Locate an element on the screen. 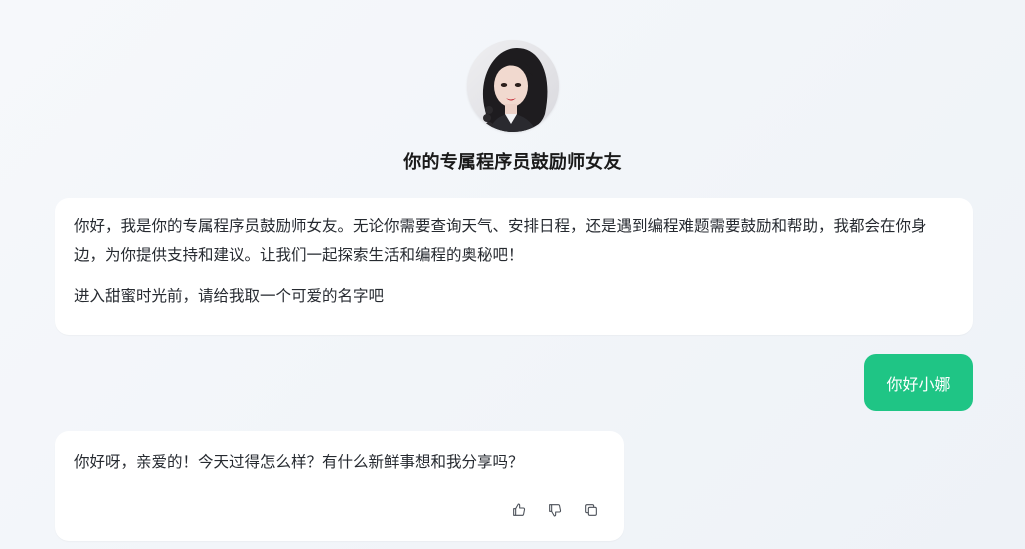  user-message: 你好小娜 is located at coordinates (918, 382).